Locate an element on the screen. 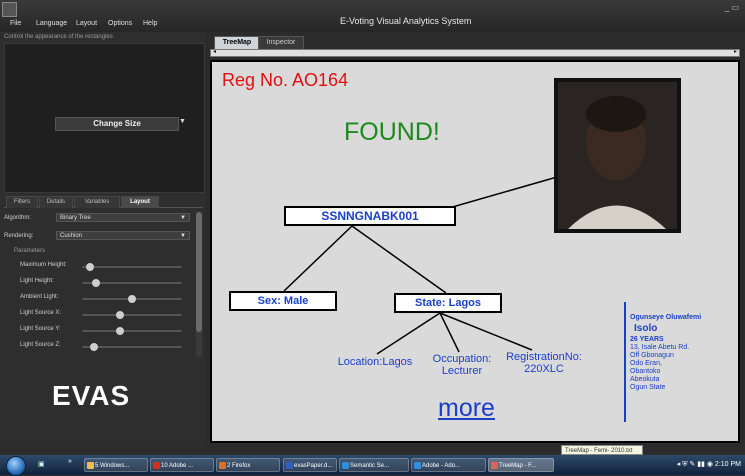 This screenshot has width=745, height=476. person-address-6: Ogun State is located at coordinates (648, 387).